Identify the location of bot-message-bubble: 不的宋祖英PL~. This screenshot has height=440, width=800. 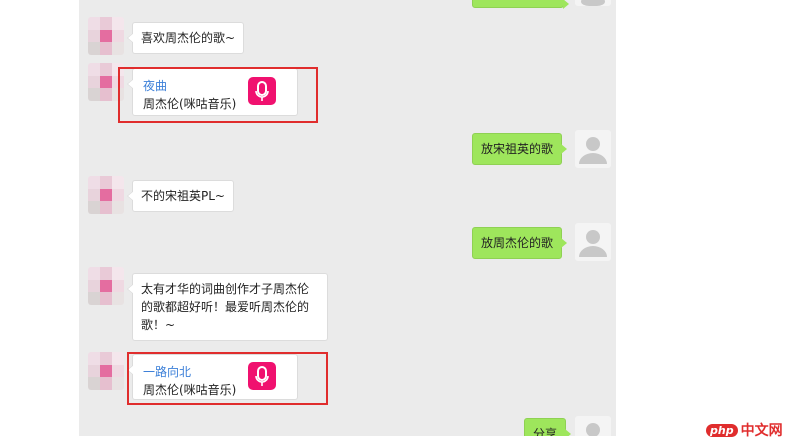
(180, 196).